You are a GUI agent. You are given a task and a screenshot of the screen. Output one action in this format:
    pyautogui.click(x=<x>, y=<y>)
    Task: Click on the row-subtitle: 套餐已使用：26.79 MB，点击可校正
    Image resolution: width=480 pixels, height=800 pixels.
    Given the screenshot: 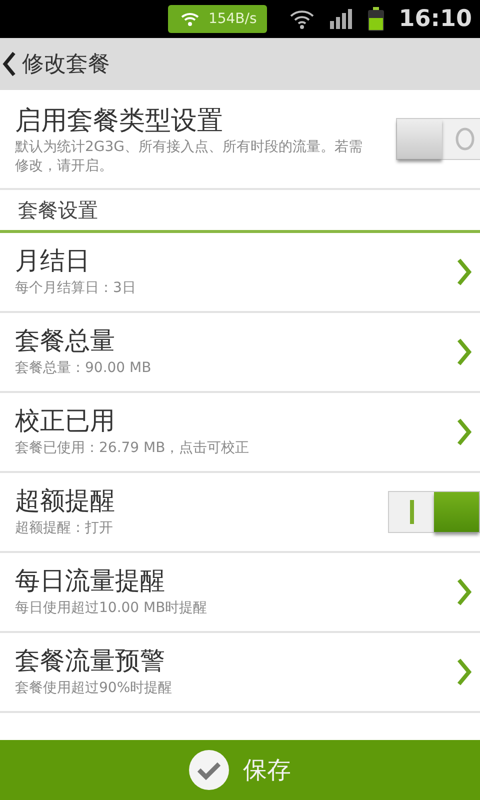 What is the action you would take?
    pyautogui.click(x=132, y=448)
    